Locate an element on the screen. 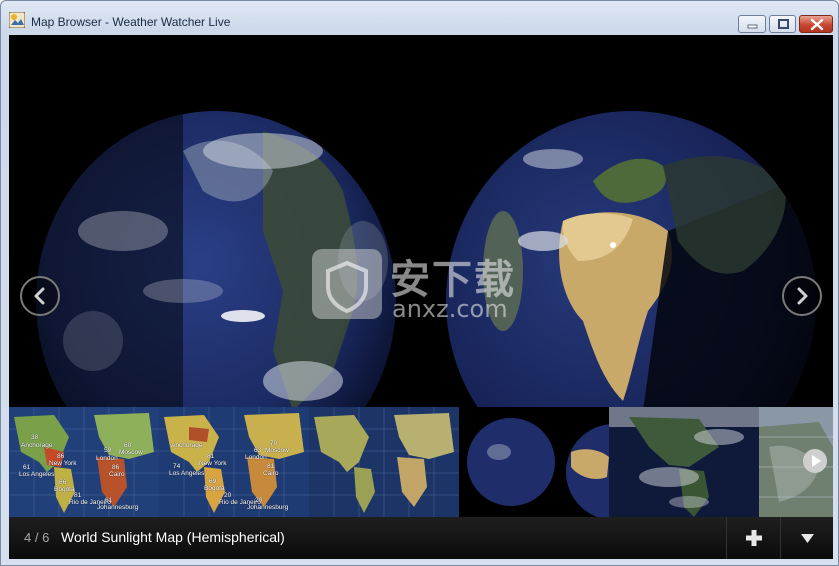 This screenshot has width=839, height=566. maximize-button is located at coordinates (782, 24).